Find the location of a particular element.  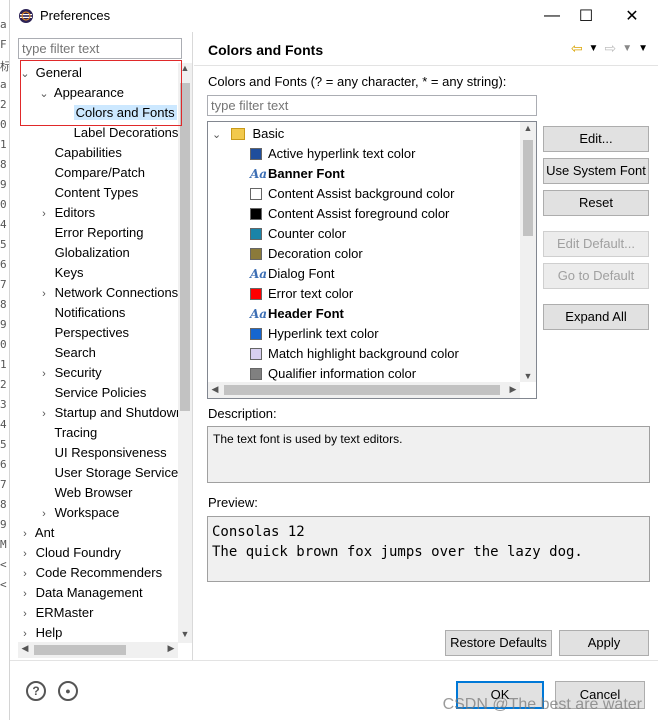

bg-line-number: 5 is located at coordinates (3, 244).